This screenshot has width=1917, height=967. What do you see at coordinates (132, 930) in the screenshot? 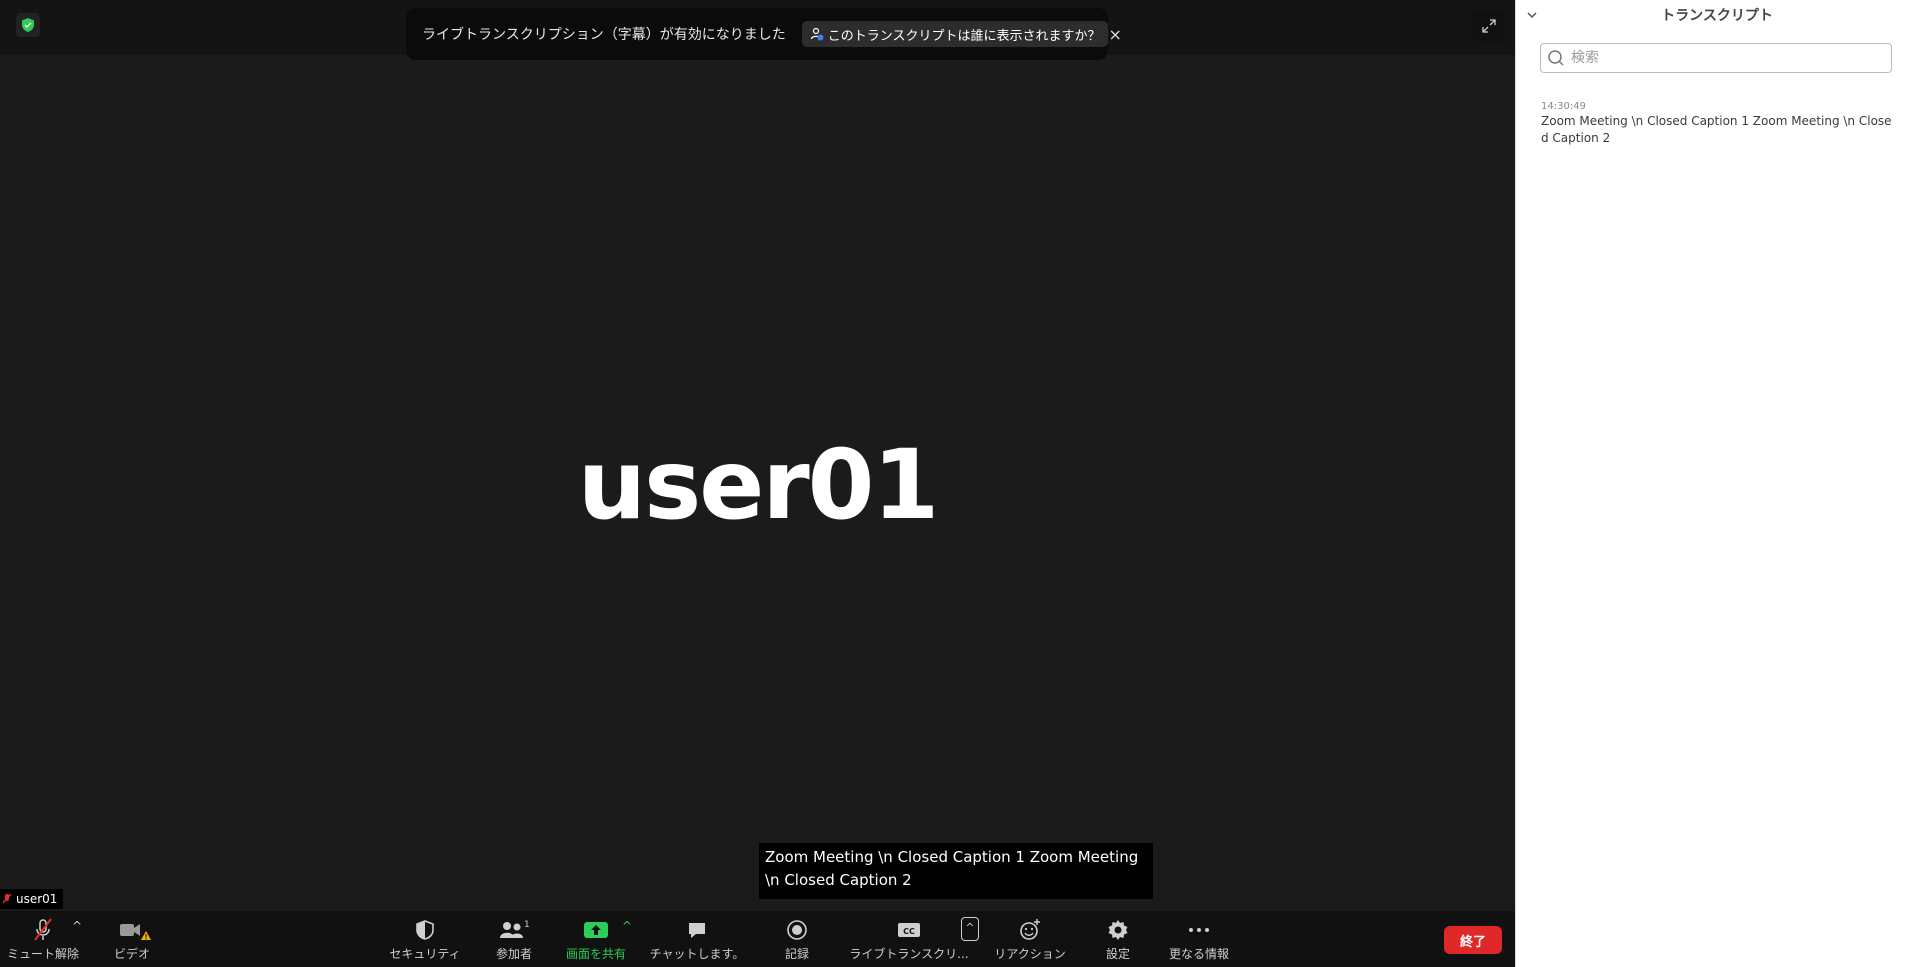
I see `video-camera-warning-icon` at bounding box center [132, 930].